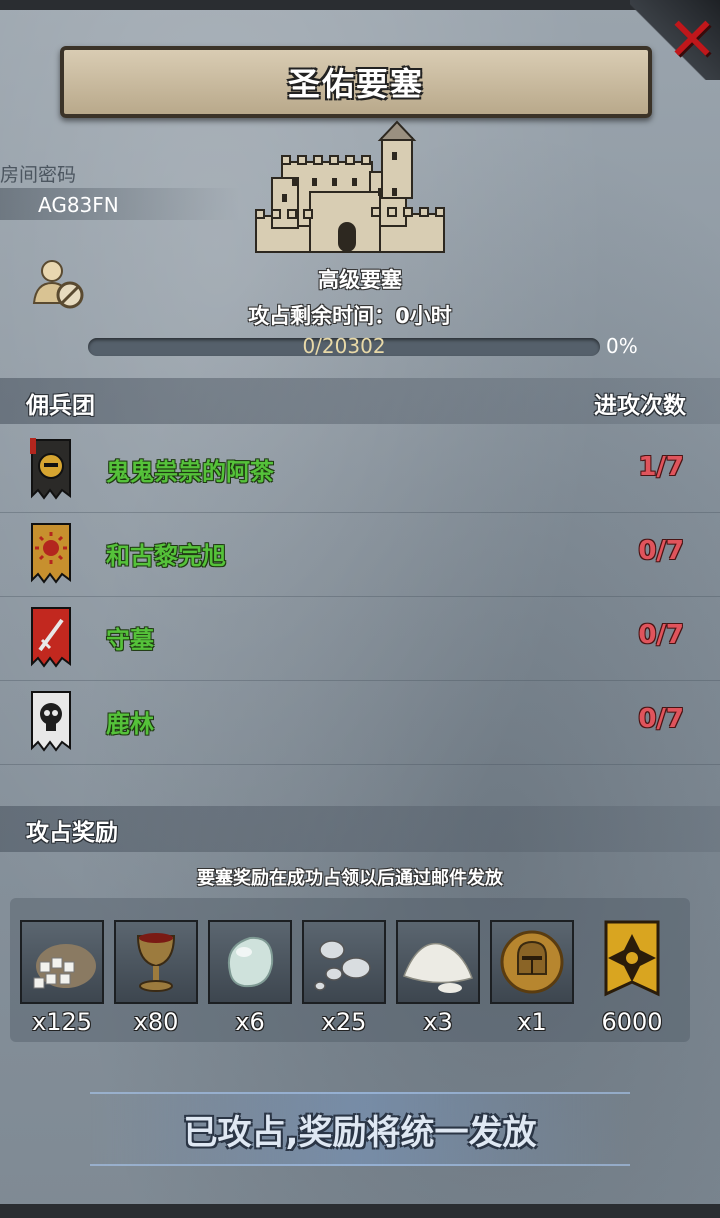 Image resolution: width=720 pixels, height=1218 pixels. What do you see at coordinates (120, 204) in the screenshot?
I see `room-code-band` at bounding box center [120, 204].